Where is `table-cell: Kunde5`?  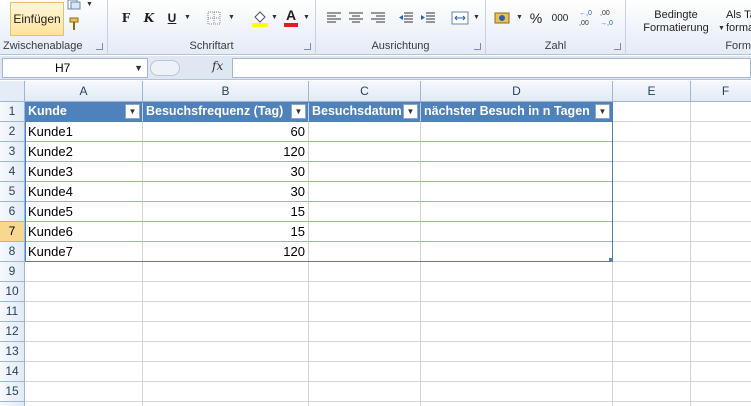 table-cell: Kunde5 is located at coordinates (84, 212).